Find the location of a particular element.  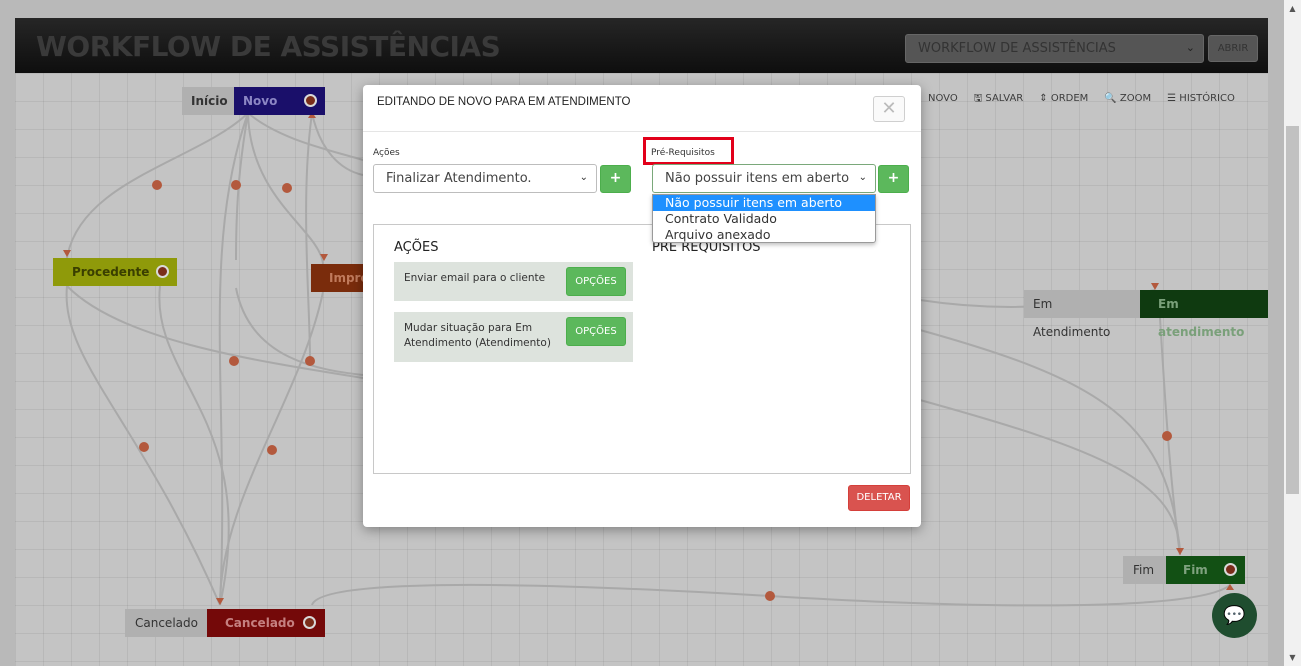

list-item: Enviar email para o cliente OPÇÕES is located at coordinates (513, 281).